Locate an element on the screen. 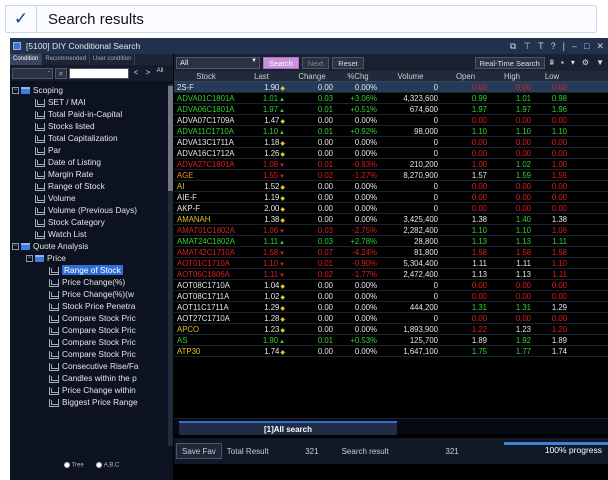 This screenshot has height=480, width=608. column-header-high: High is located at coordinates (512, 76).